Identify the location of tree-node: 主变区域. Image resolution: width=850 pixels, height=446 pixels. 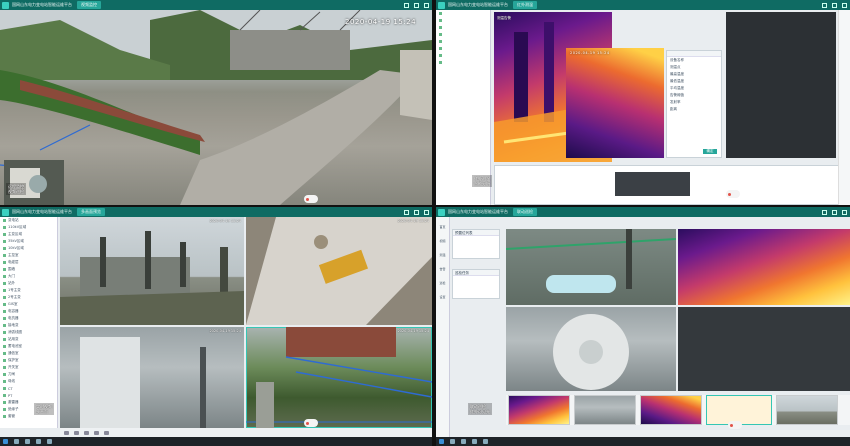
(28, 234).